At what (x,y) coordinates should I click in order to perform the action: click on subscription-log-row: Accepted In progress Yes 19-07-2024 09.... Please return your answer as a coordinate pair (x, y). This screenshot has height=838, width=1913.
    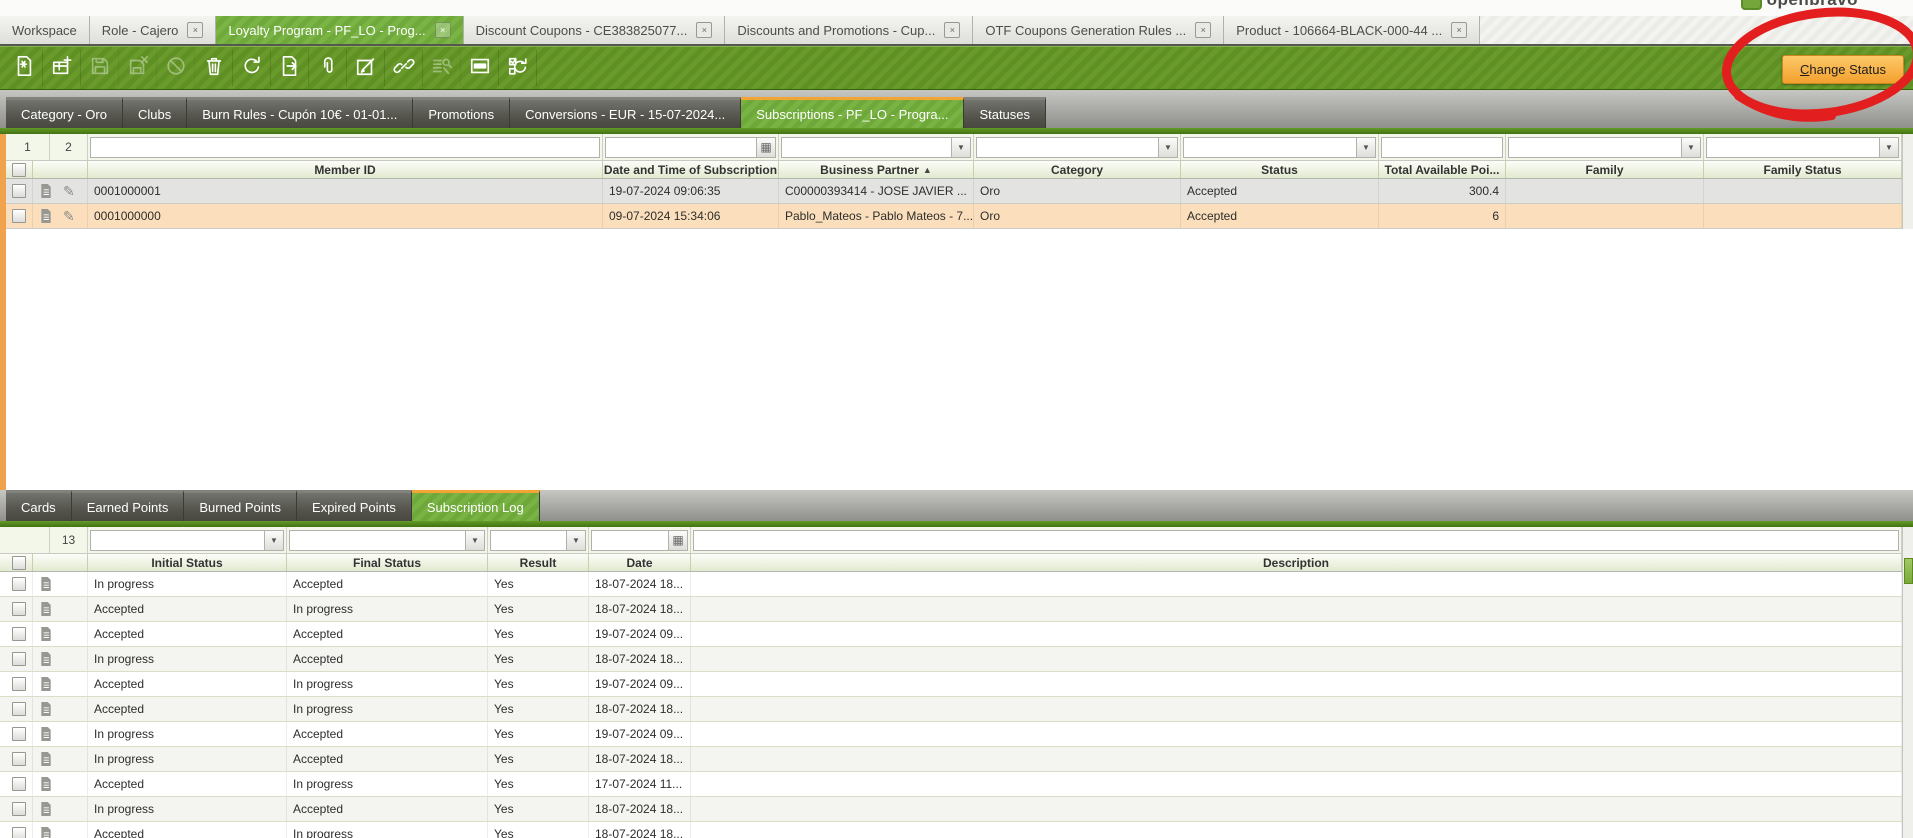
    Looking at the image, I should click on (956, 684).